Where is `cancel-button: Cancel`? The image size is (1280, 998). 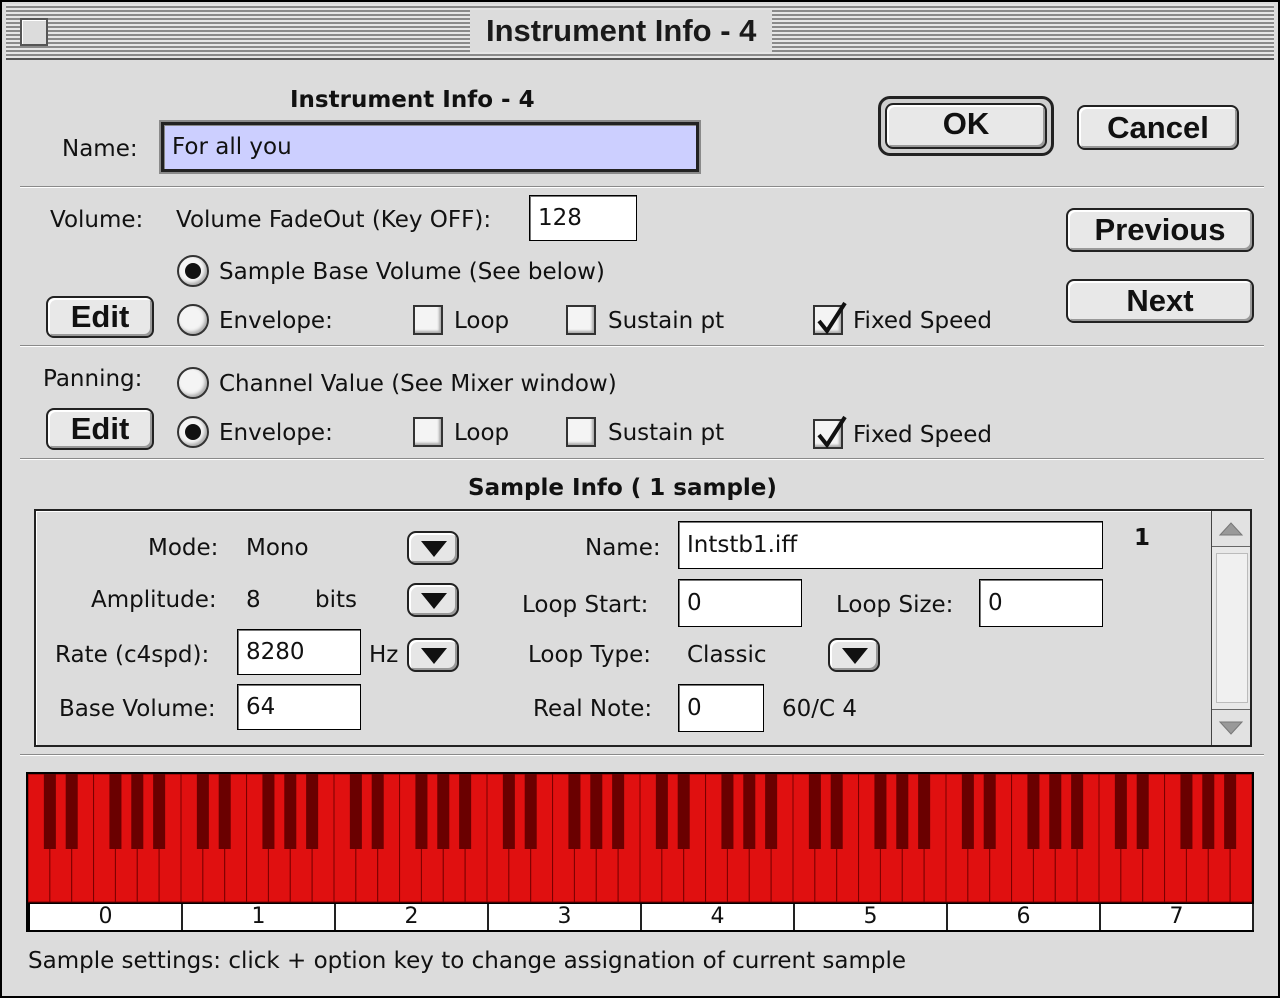
cancel-button: Cancel is located at coordinates (1158, 127).